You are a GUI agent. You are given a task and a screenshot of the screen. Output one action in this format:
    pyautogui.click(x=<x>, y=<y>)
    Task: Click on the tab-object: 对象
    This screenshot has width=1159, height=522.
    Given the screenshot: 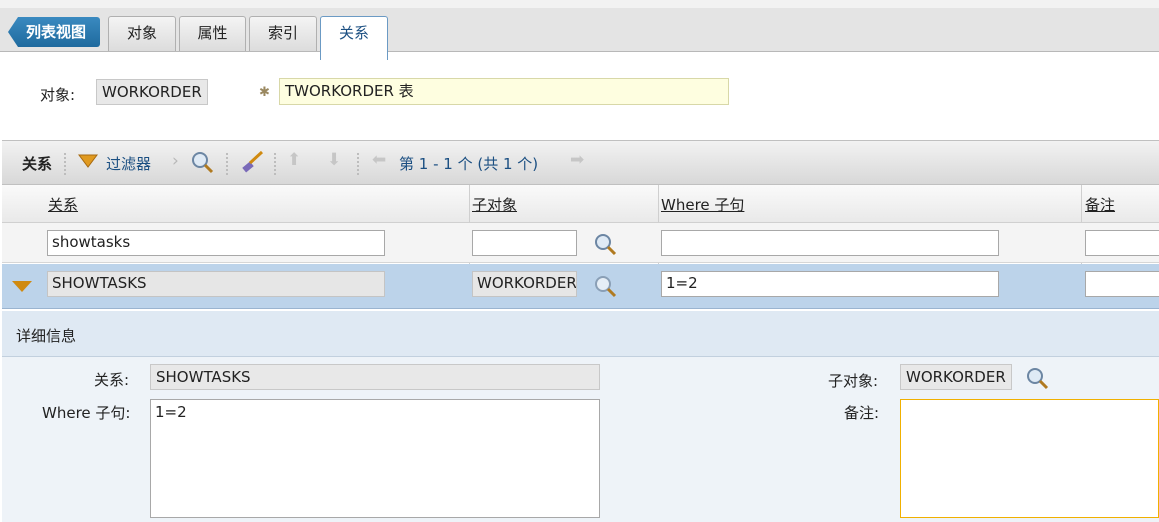 What is the action you would take?
    pyautogui.click(x=142, y=33)
    